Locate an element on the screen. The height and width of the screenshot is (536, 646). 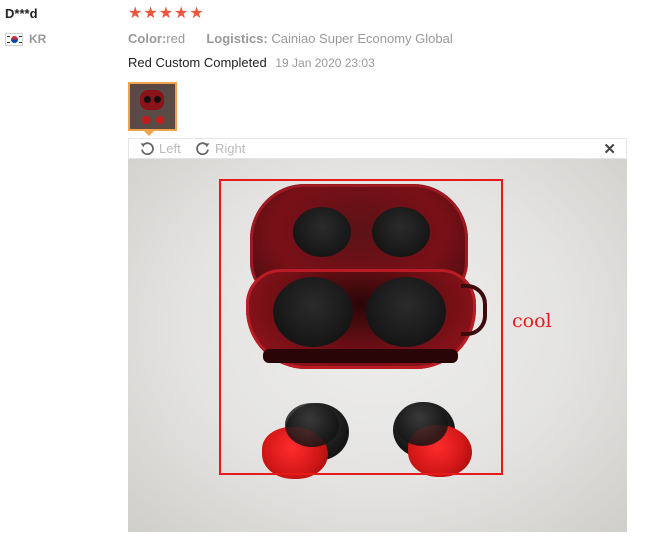
rotate-right-icon is located at coordinates (203, 149).